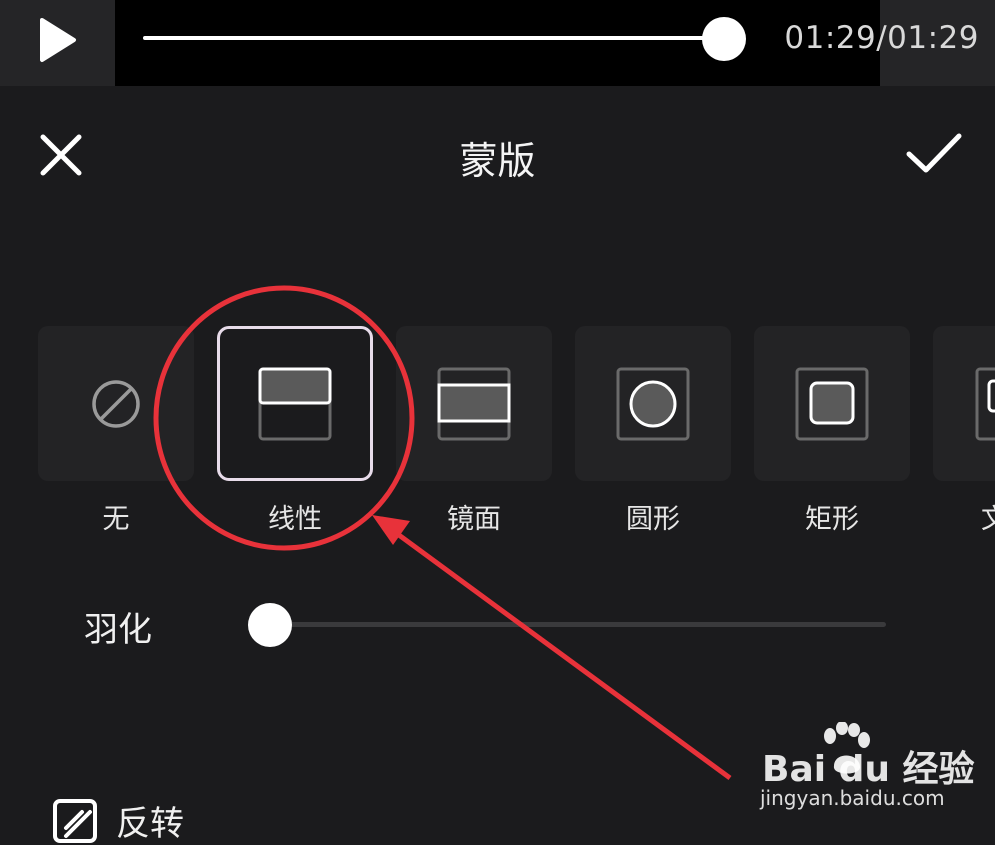 This screenshot has height=845, width=995. Describe the element at coordinates (150, 824) in the screenshot. I see `invert-label: 反转` at that location.